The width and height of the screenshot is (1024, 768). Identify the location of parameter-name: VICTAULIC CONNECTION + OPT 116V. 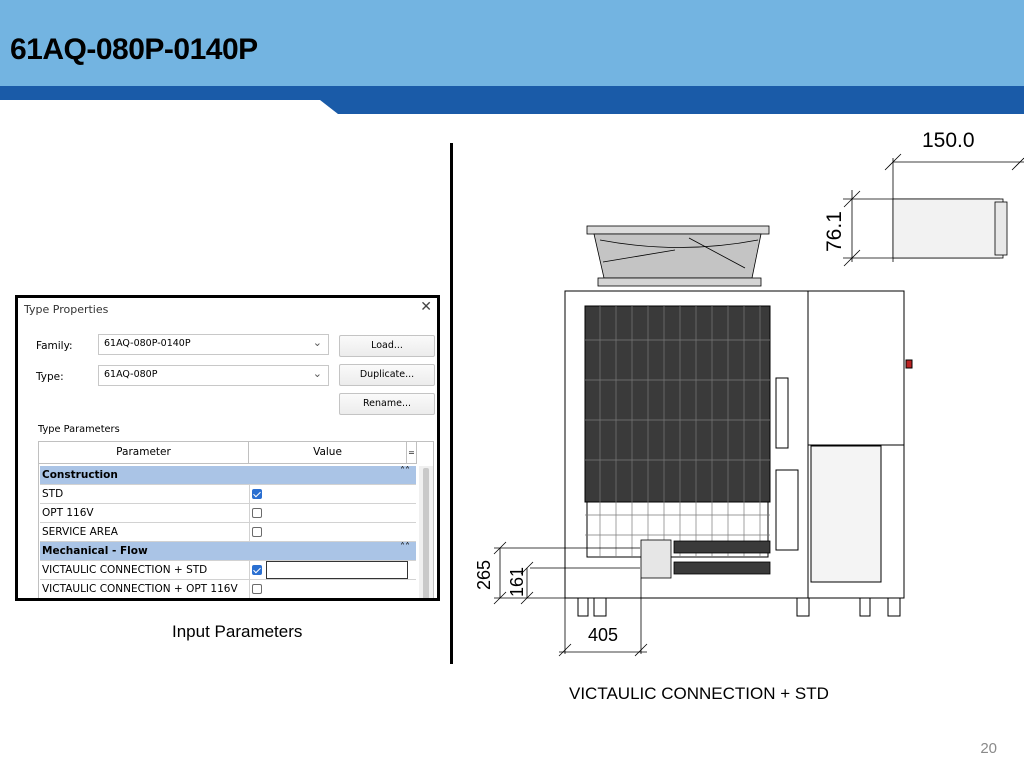
(140, 589).